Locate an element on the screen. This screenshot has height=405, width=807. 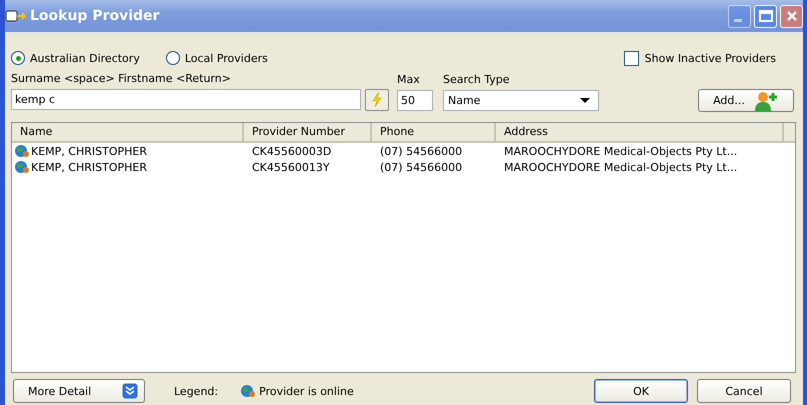
close-button is located at coordinates (791, 16).